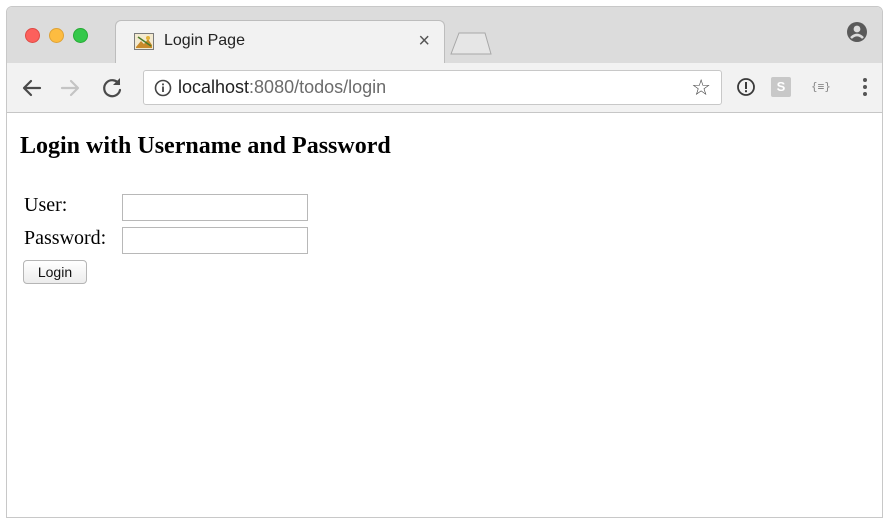 The height and width of the screenshot is (518, 883). I want to click on tab-close-icon: ×, so click(424, 41).